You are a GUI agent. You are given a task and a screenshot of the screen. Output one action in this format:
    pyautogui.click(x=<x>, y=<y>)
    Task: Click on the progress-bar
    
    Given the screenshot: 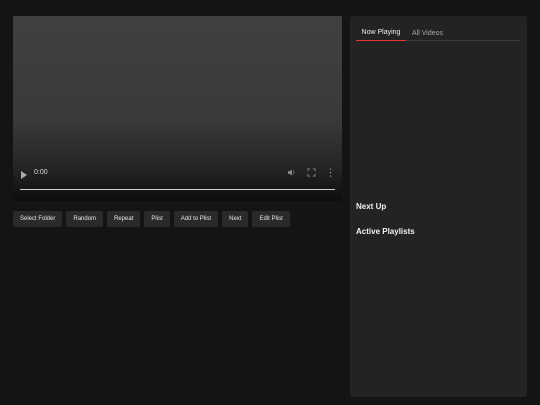 What is the action you would take?
    pyautogui.click(x=177, y=189)
    